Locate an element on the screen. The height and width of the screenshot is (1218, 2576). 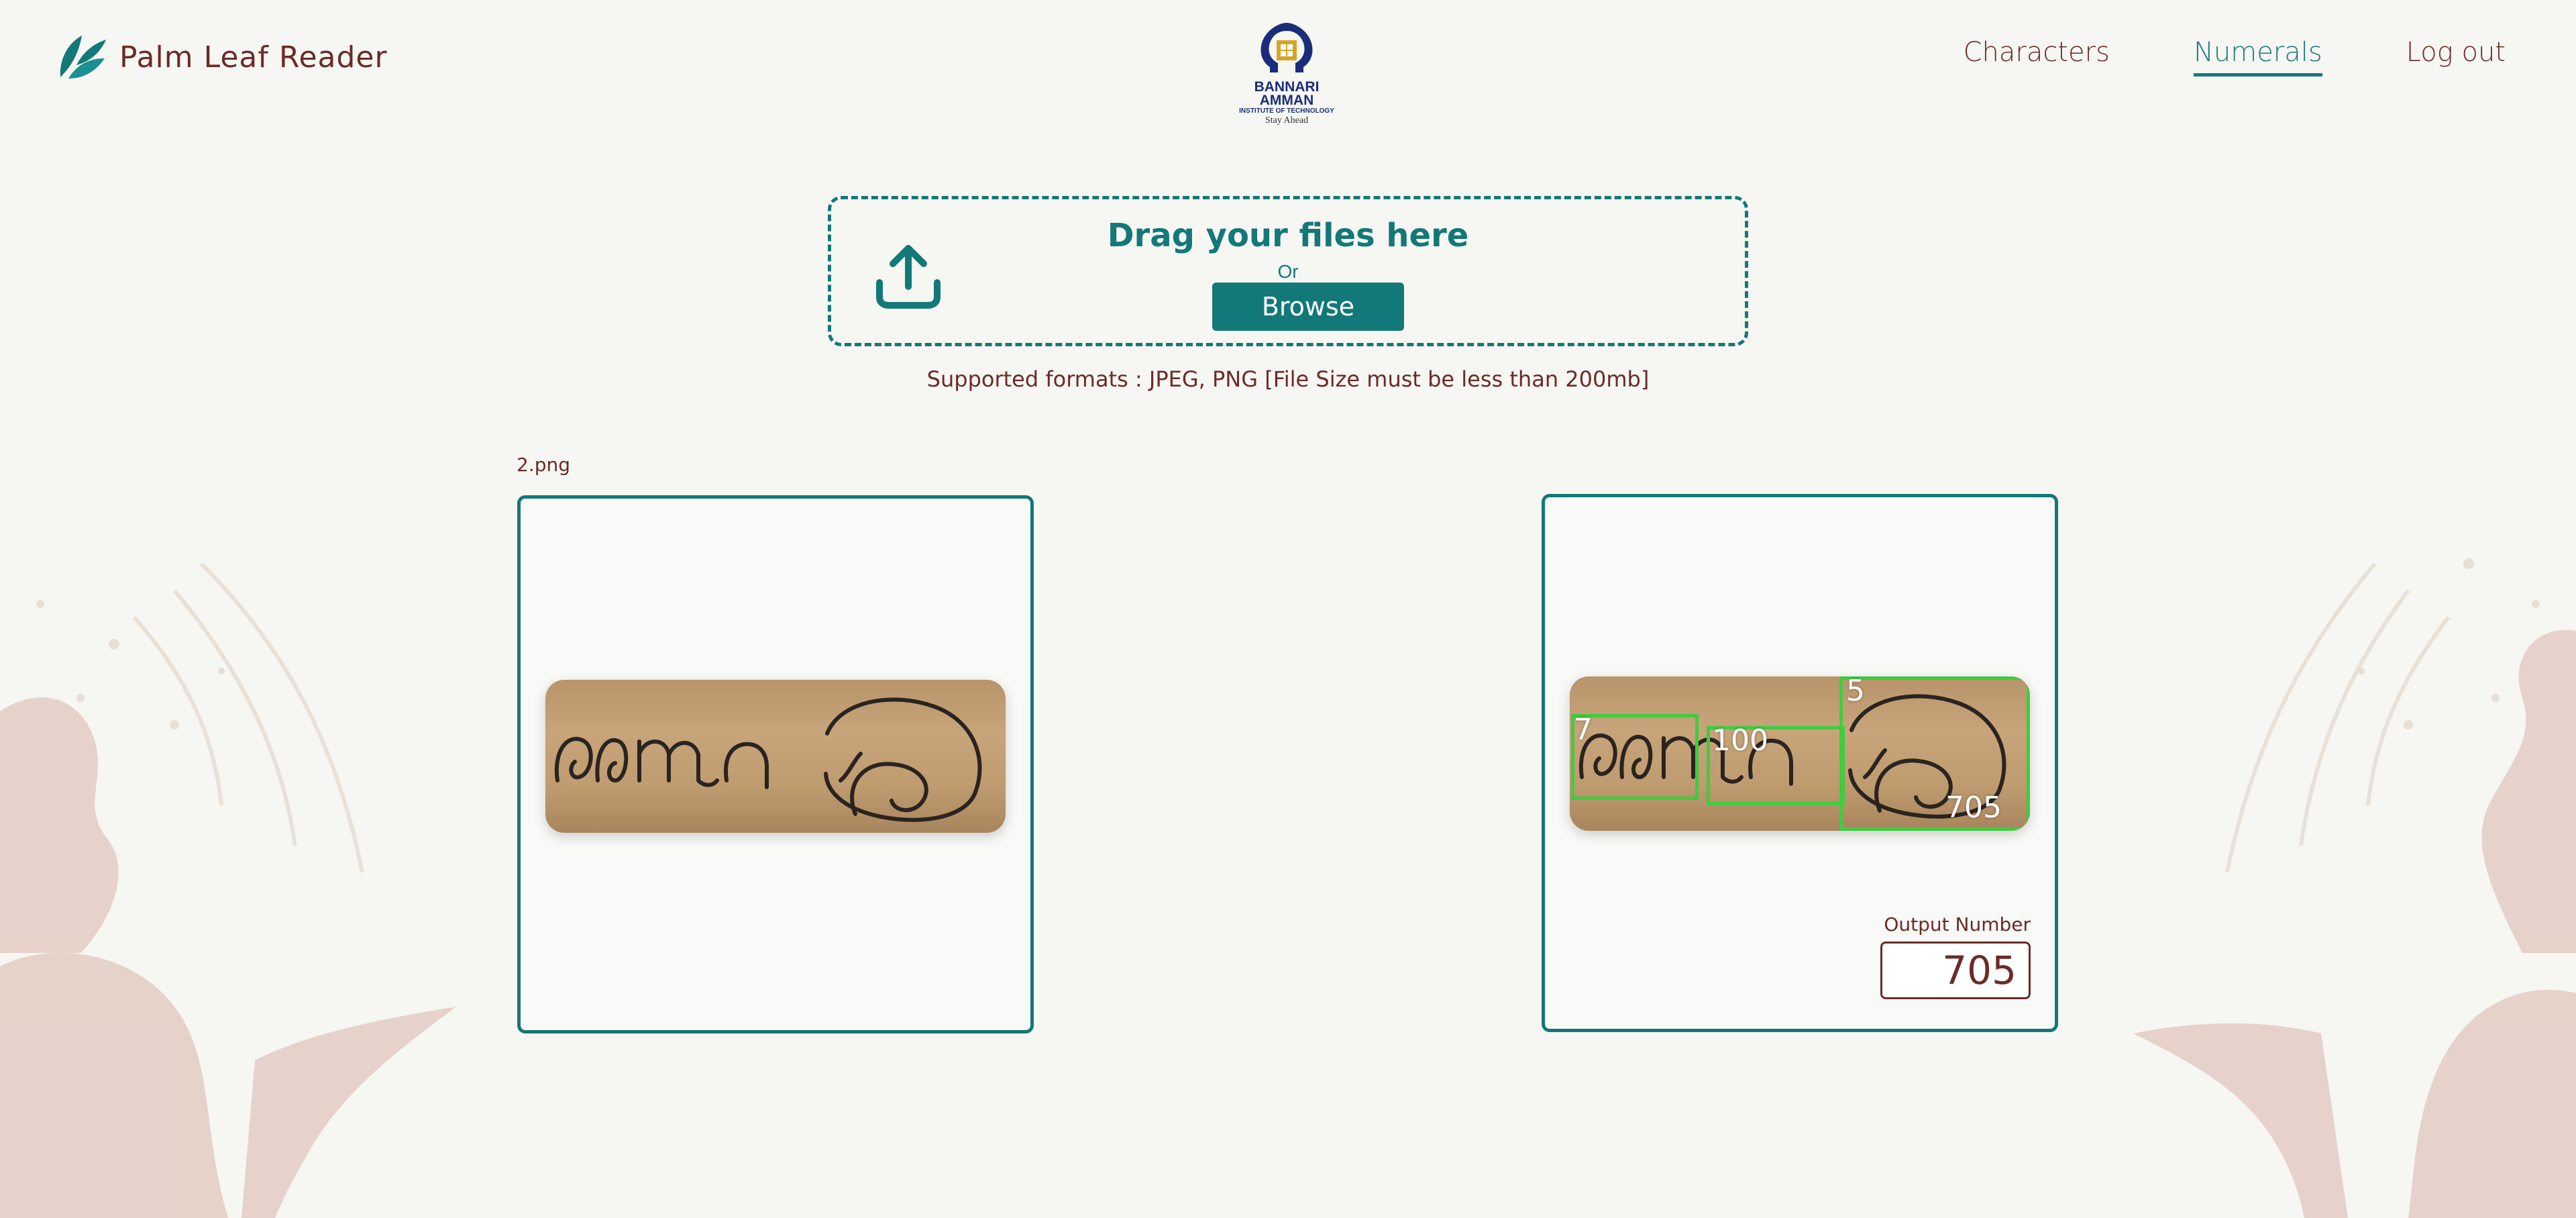
main-nav: Characters Numerals Log out is located at coordinates (2193, 57).